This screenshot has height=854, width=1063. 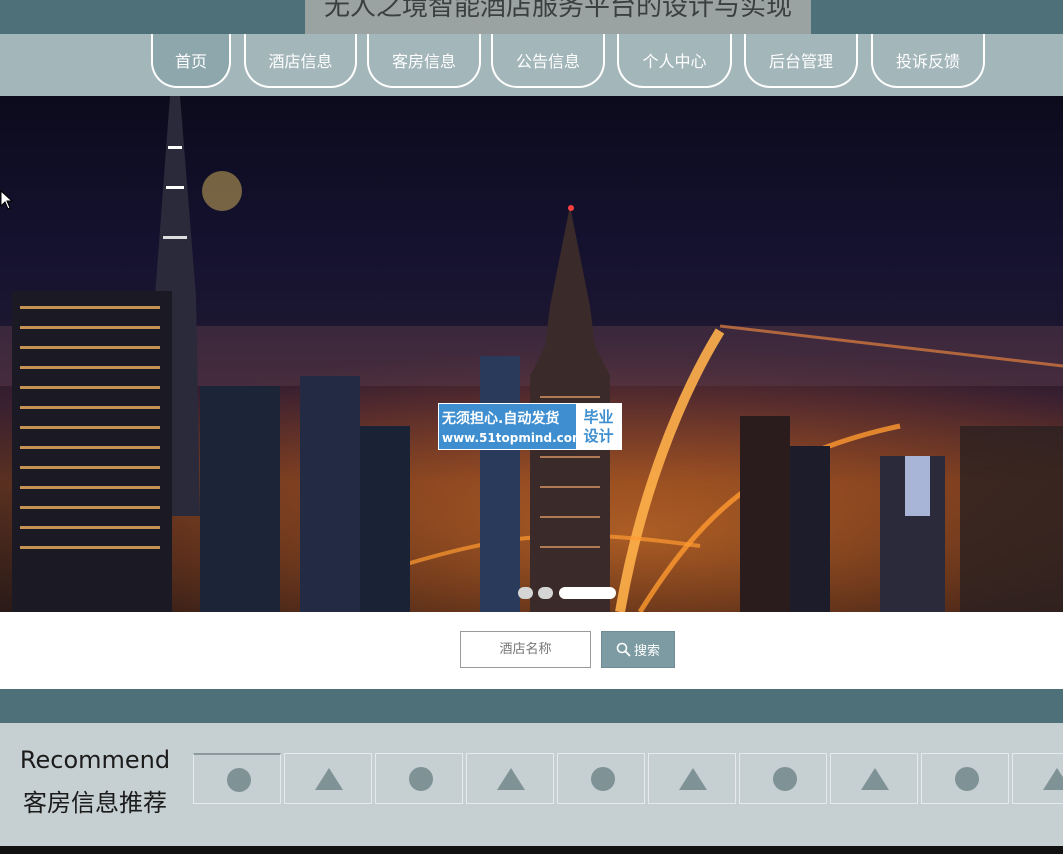 I want to click on nav-item-personal-center: 个人中心, so click(x=674, y=61).